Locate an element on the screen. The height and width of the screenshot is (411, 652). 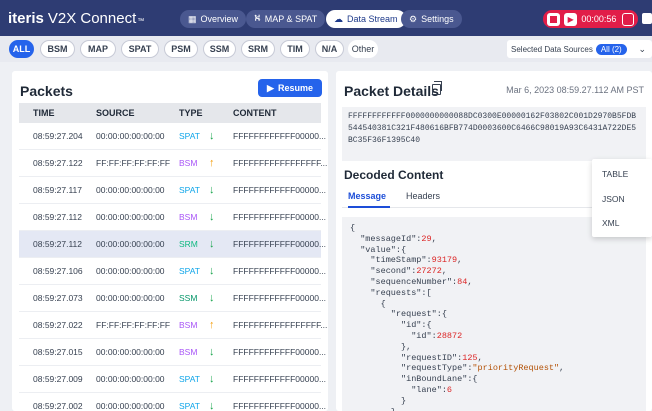
tab-message: Message is located at coordinates (367, 196).